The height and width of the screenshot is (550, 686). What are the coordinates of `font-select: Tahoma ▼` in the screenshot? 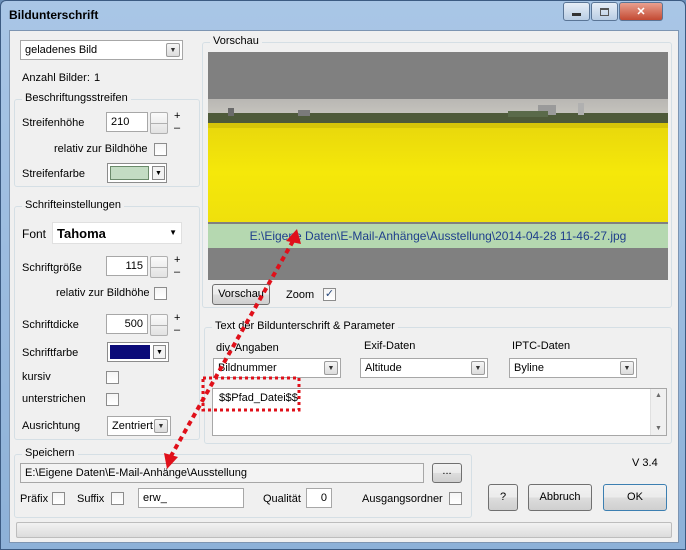 It's located at (117, 233).